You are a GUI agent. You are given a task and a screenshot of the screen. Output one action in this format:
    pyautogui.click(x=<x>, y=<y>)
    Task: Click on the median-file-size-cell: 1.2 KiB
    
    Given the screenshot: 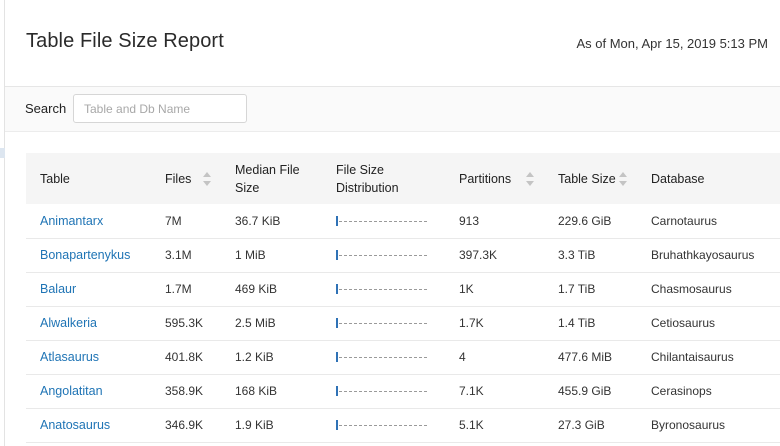 What is the action you would take?
    pyautogui.click(x=254, y=357)
    